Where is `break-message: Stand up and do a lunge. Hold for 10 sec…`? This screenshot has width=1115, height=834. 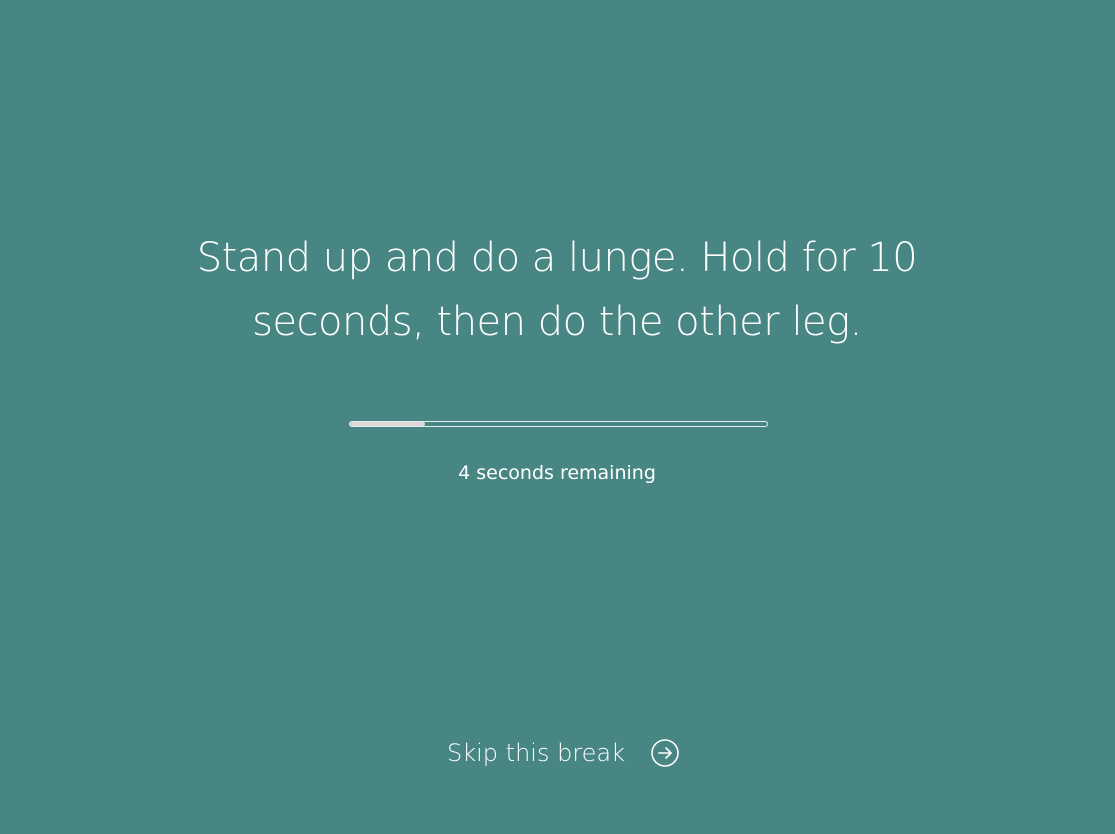 break-message: Stand up and do a lunge. Hold for 10 sec… is located at coordinates (557, 290).